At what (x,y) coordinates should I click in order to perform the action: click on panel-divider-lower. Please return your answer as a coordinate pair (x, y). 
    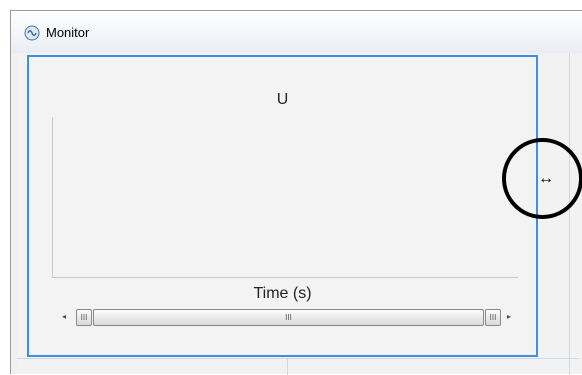
    Looking at the image, I should click on (287, 366).